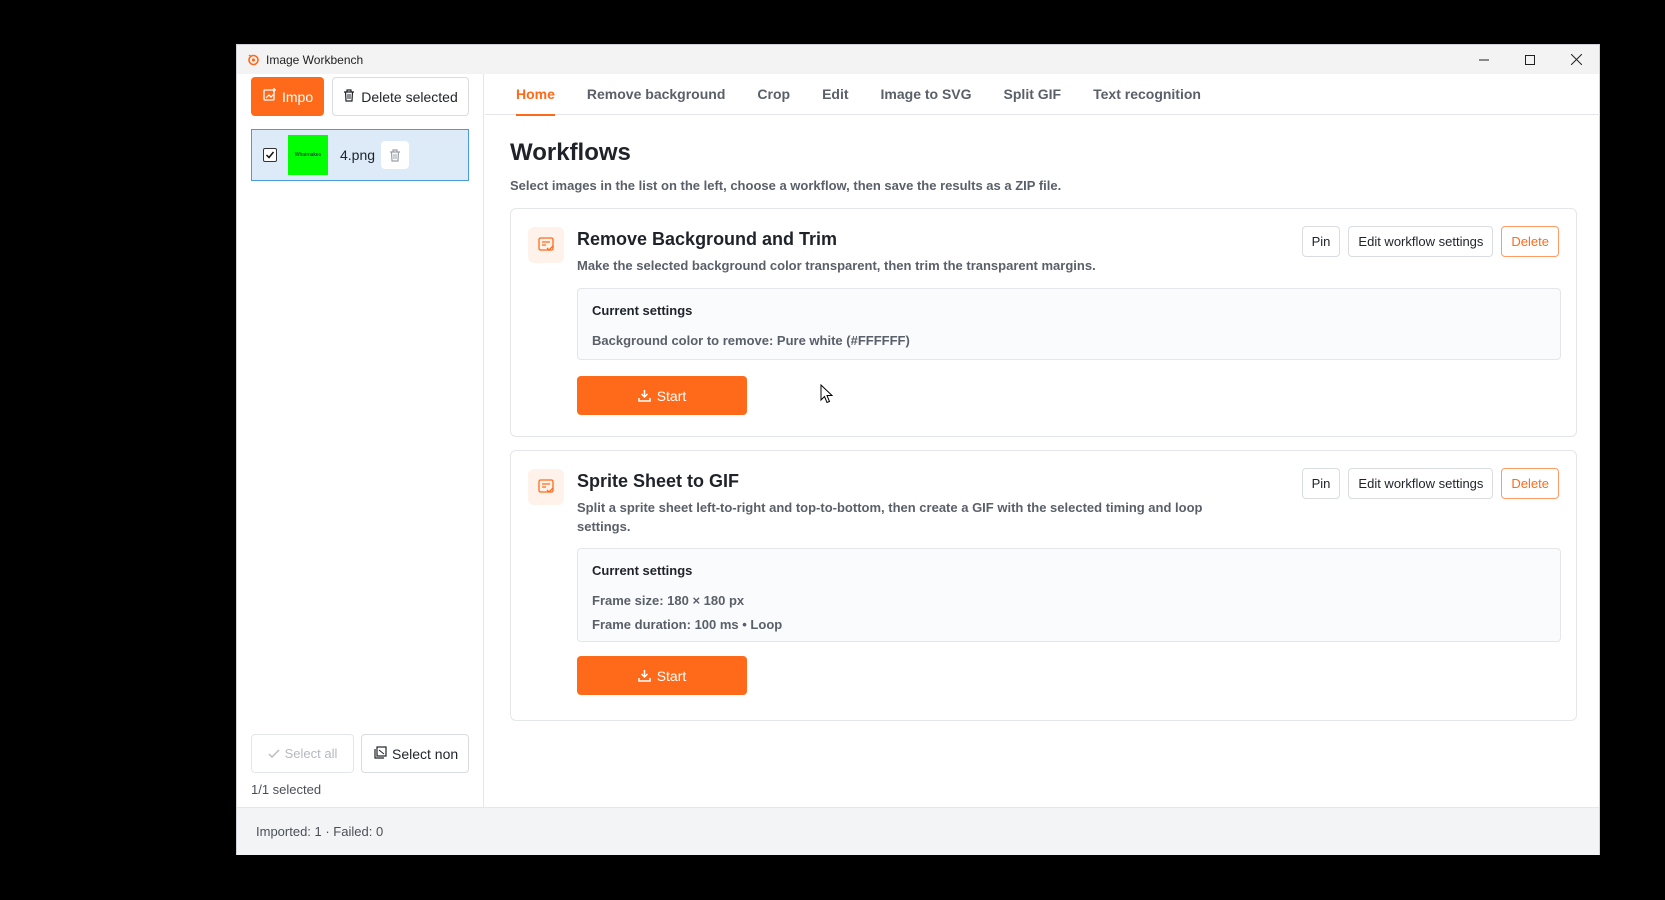 This screenshot has width=1665, height=900. What do you see at coordinates (409, 96) in the screenshot?
I see `delete-selected-label: Delete selected` at bounding box center [409, 96].